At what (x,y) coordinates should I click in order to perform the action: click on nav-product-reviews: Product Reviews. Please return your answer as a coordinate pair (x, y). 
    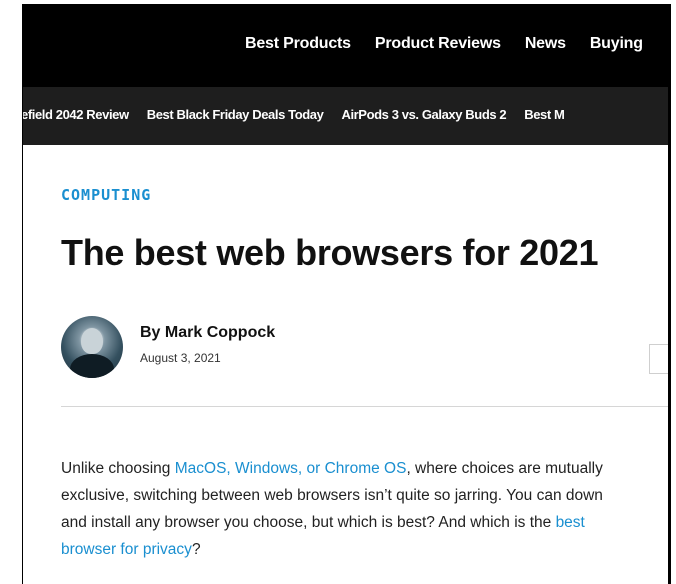
    Looking at the image, I should click on (438, 43).